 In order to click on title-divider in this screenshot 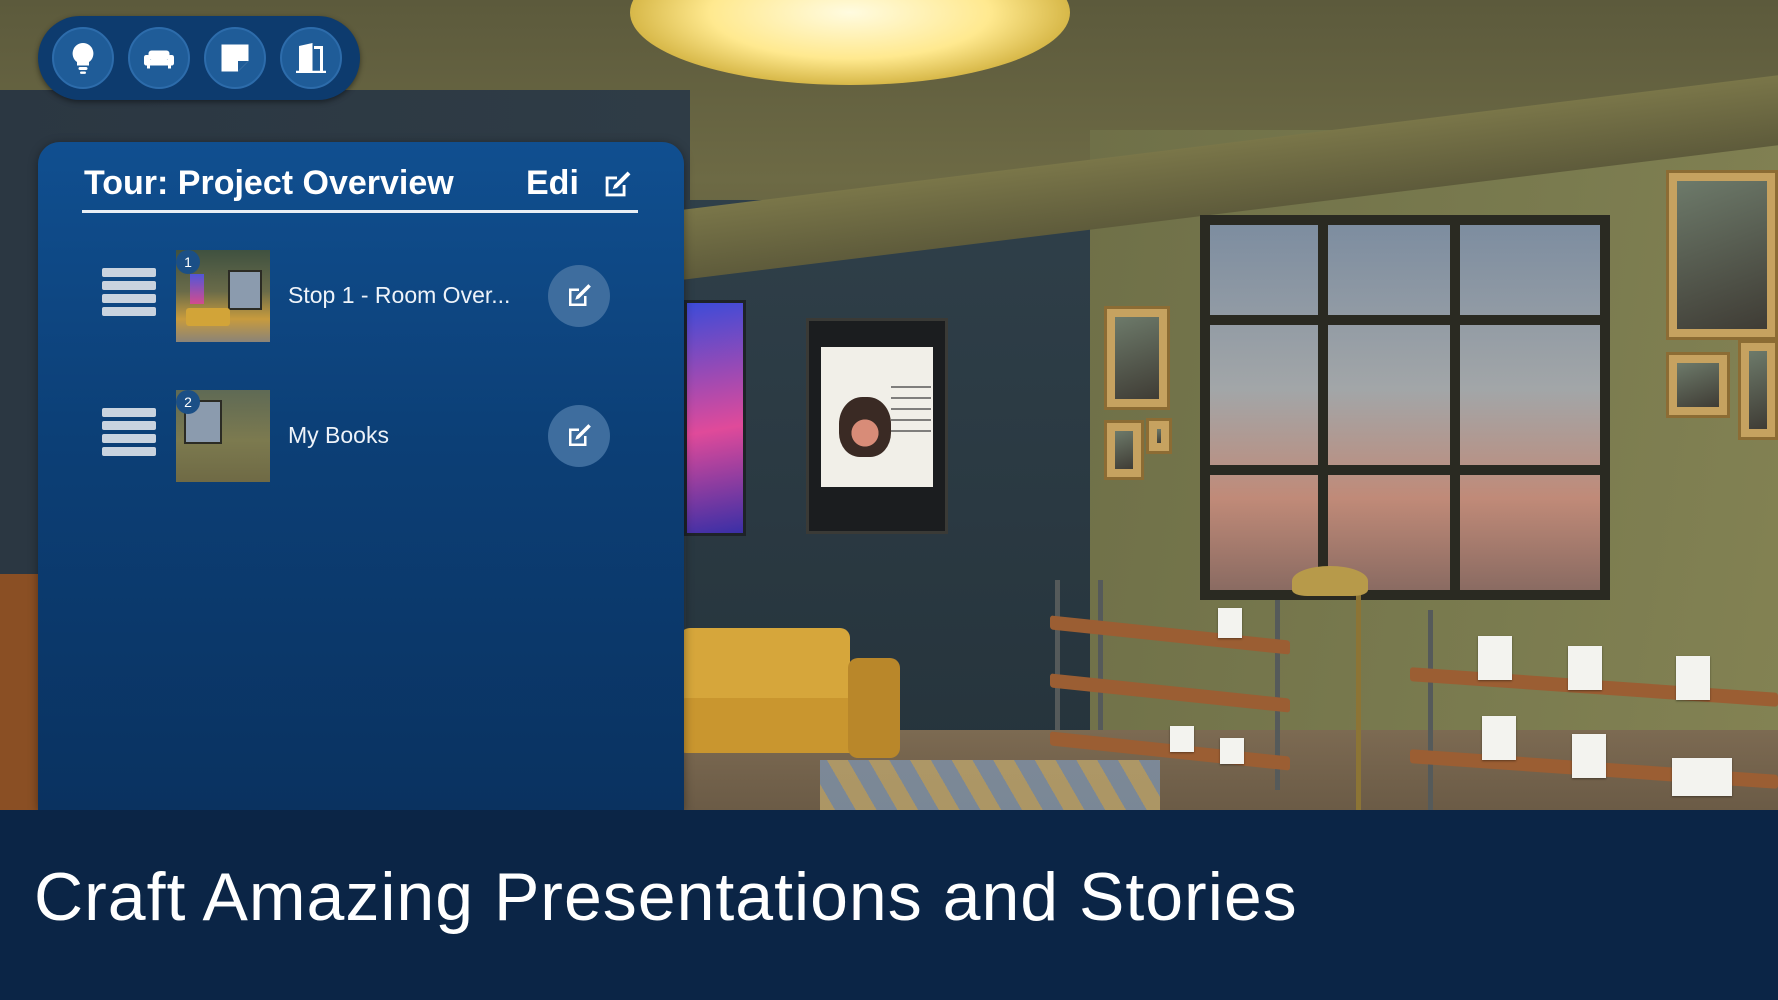, I will do `click(360, 211)`.